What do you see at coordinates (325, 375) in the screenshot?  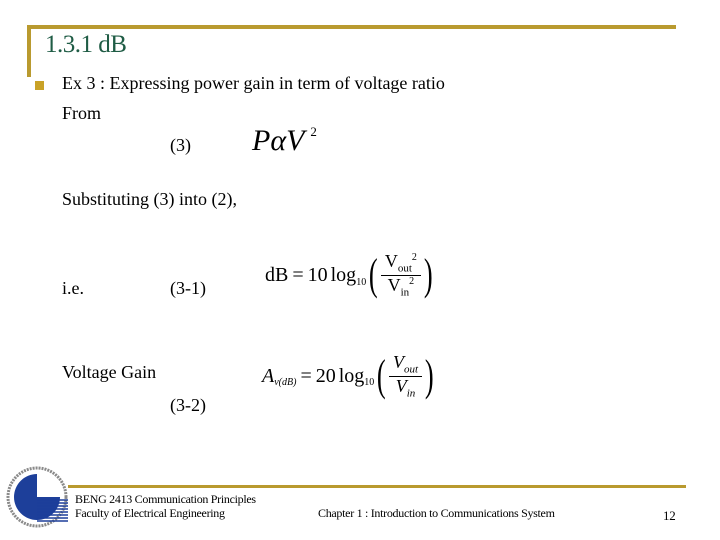 I see `eq32-coef: 20` at bounding box center [325, 375].